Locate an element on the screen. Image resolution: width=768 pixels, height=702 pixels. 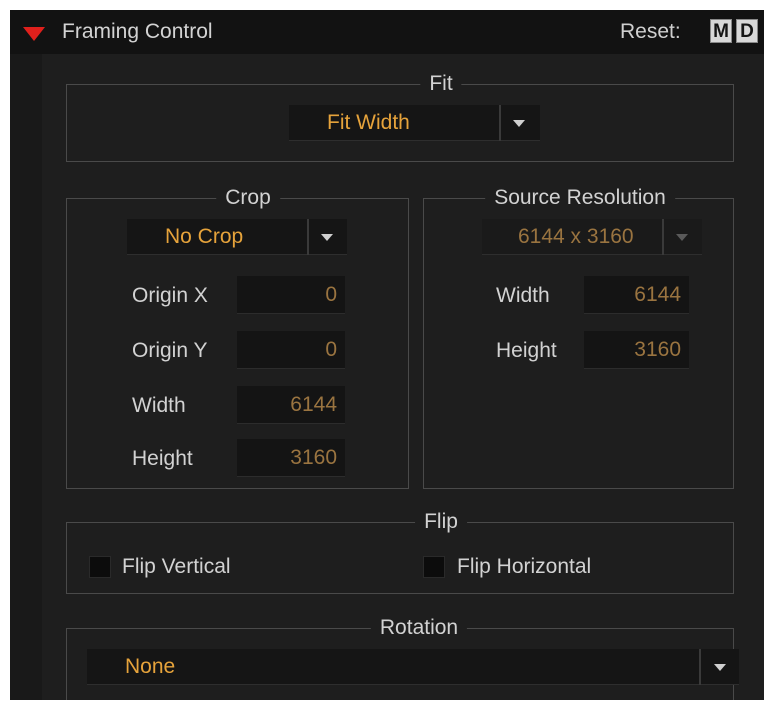
flip-horizontal-label: Flip Horizontal is located at coordinates (524, 567).